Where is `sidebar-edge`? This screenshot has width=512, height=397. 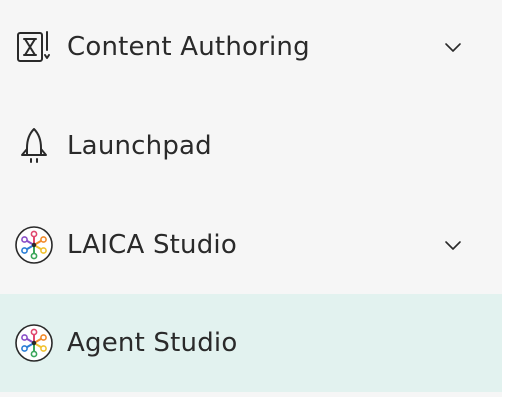
sidebar-edge is located at coordinates (507, 198).